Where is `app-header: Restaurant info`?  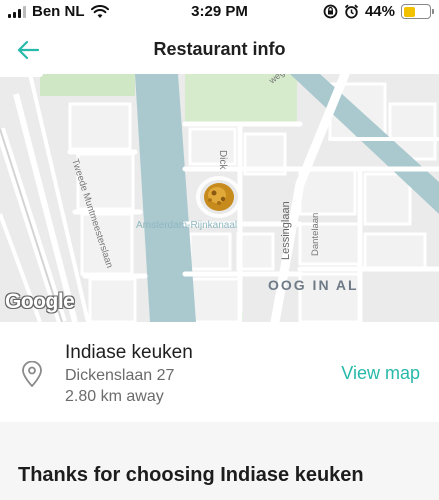
app-header: Restaurant info is located at coordinates (219, 50).